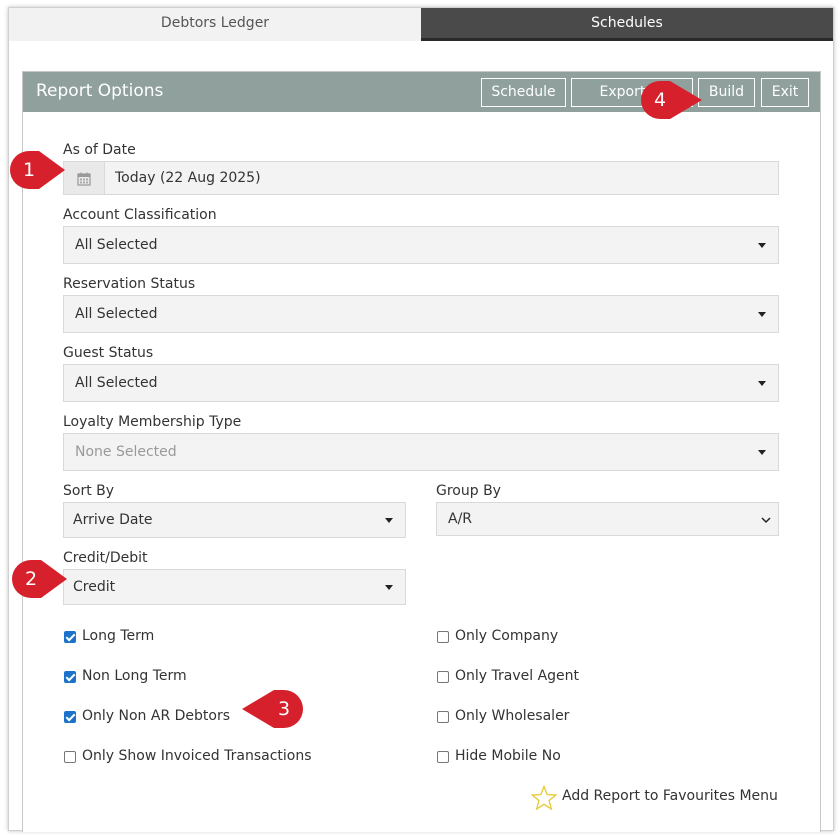 The width and height of the screenshot is (840, 835). Describe the element at coordinates (31, 579) in the screenshot. I see `callout-2-number: 2` at that location.